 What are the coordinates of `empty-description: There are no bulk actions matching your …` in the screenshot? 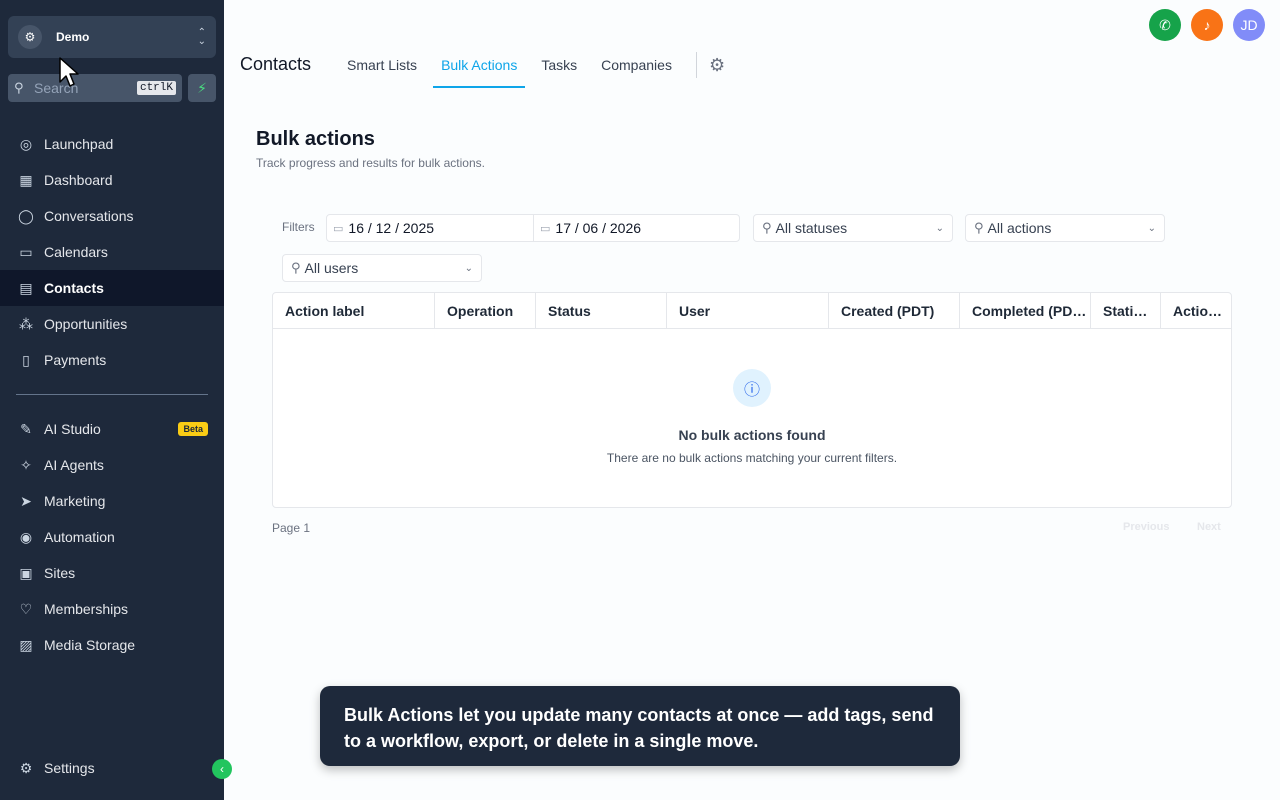 It's located at (752, 458).